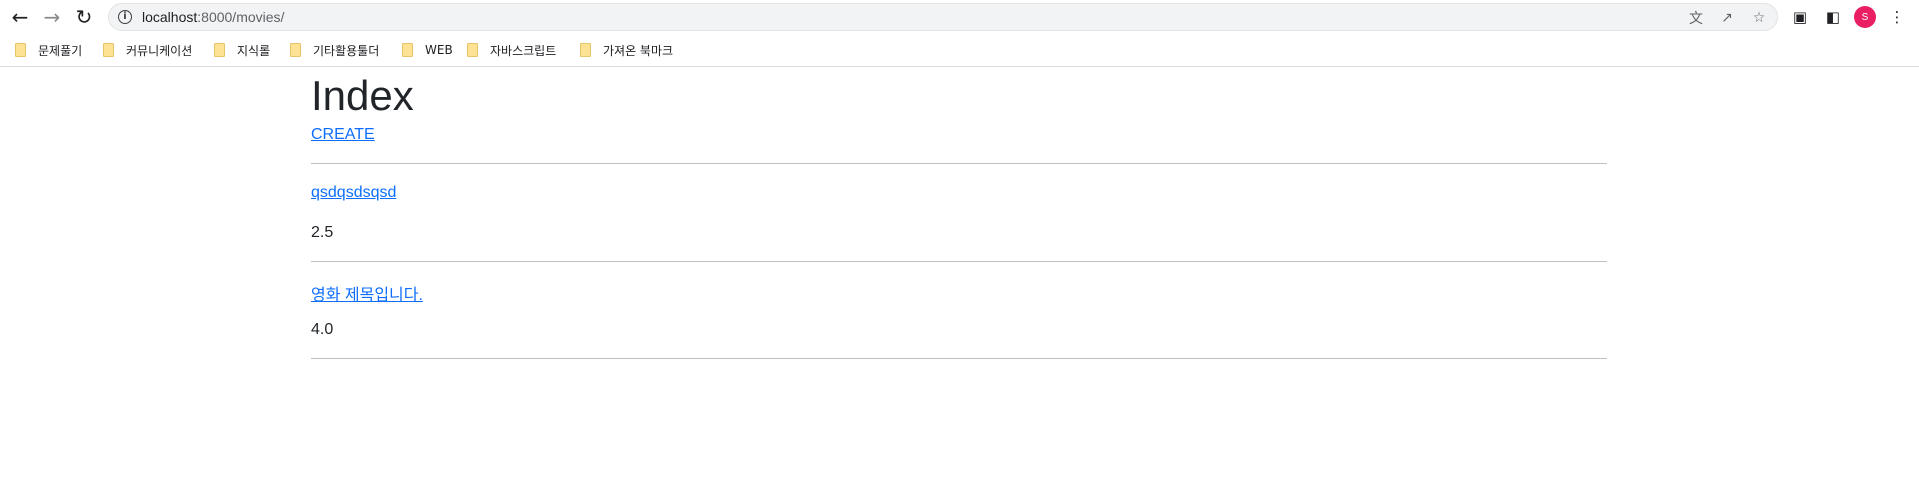  What do you see at coordinates (322, 232) in the screenshot?
I see `movie-score: 2.5` at bounding box center [322, 232].